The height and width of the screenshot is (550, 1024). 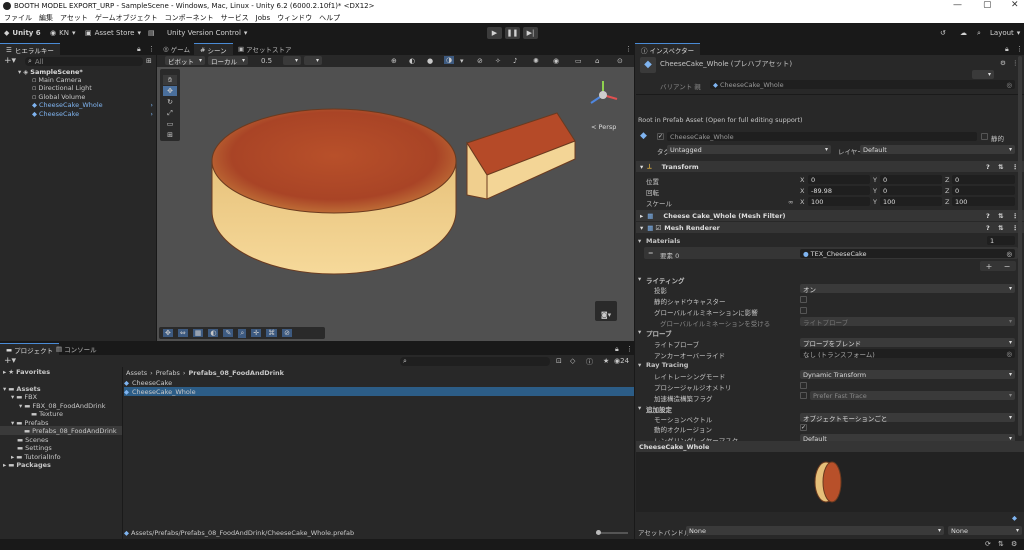 I want to click on project-divider, so click(x=122, y=458).